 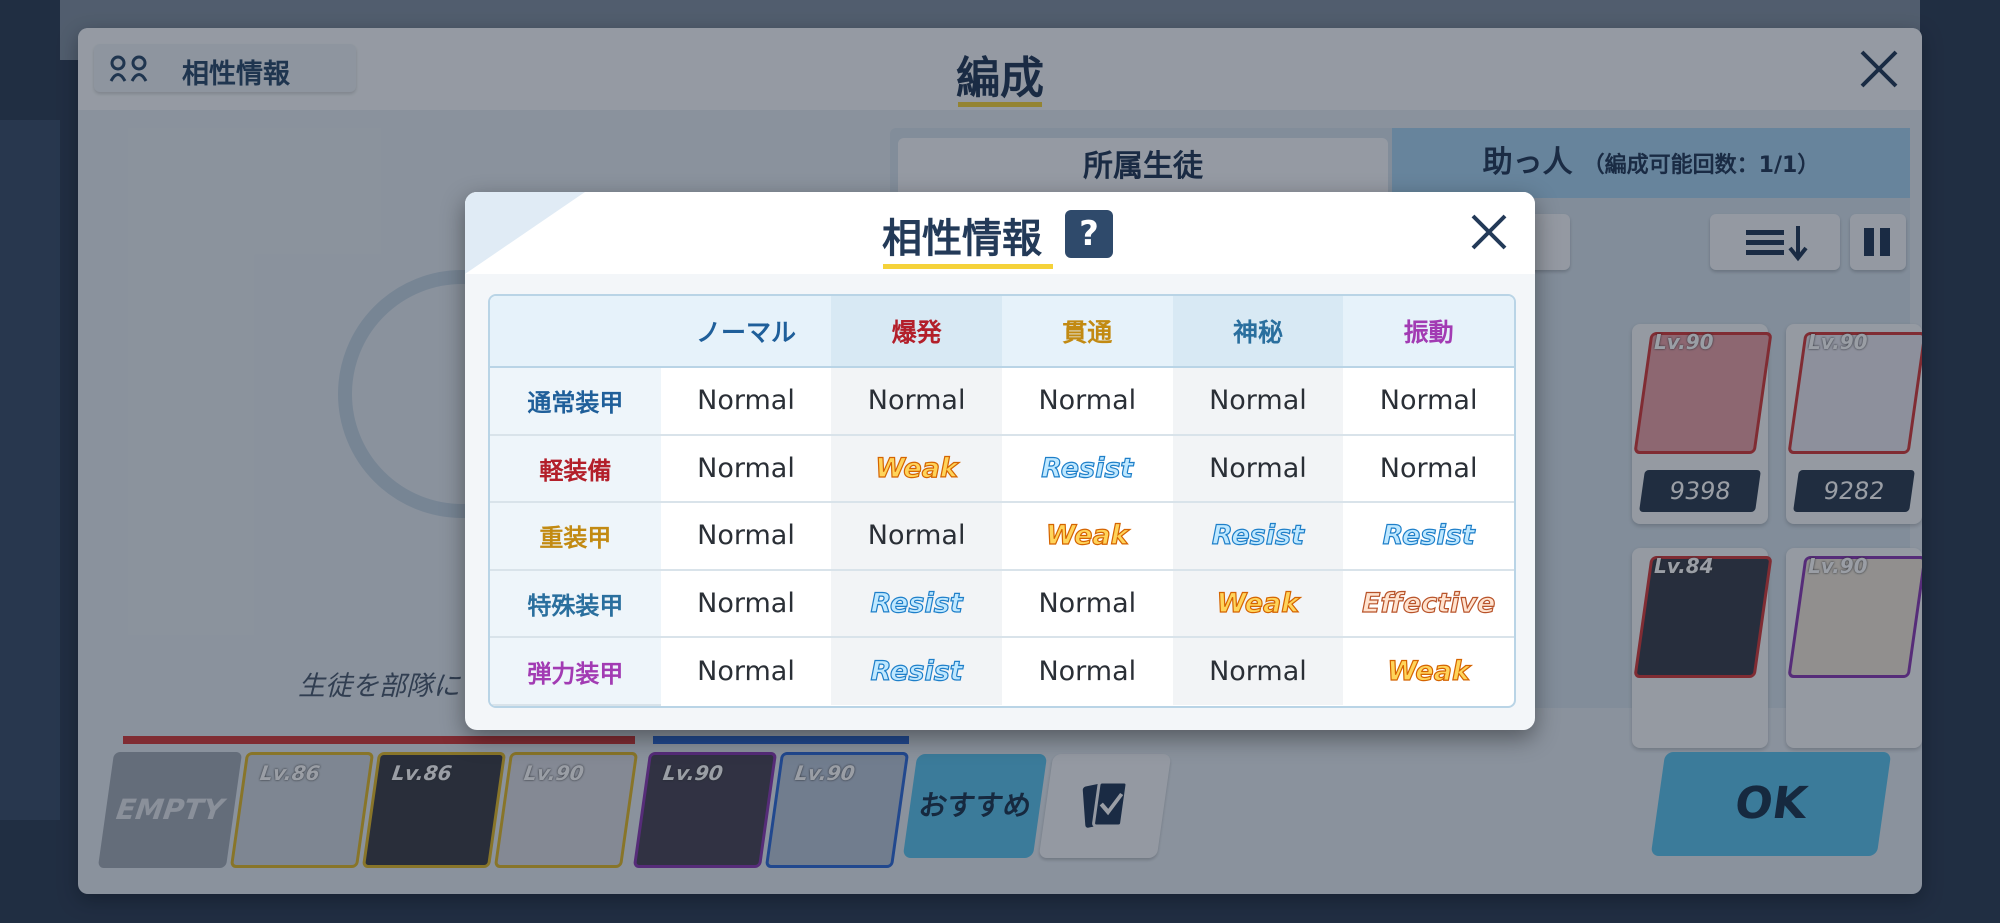 What do you see at coordinates (1258, 332) in the screenshot?
I see `column-header-mystic: 神秘` at bounding box center [1258, 332].